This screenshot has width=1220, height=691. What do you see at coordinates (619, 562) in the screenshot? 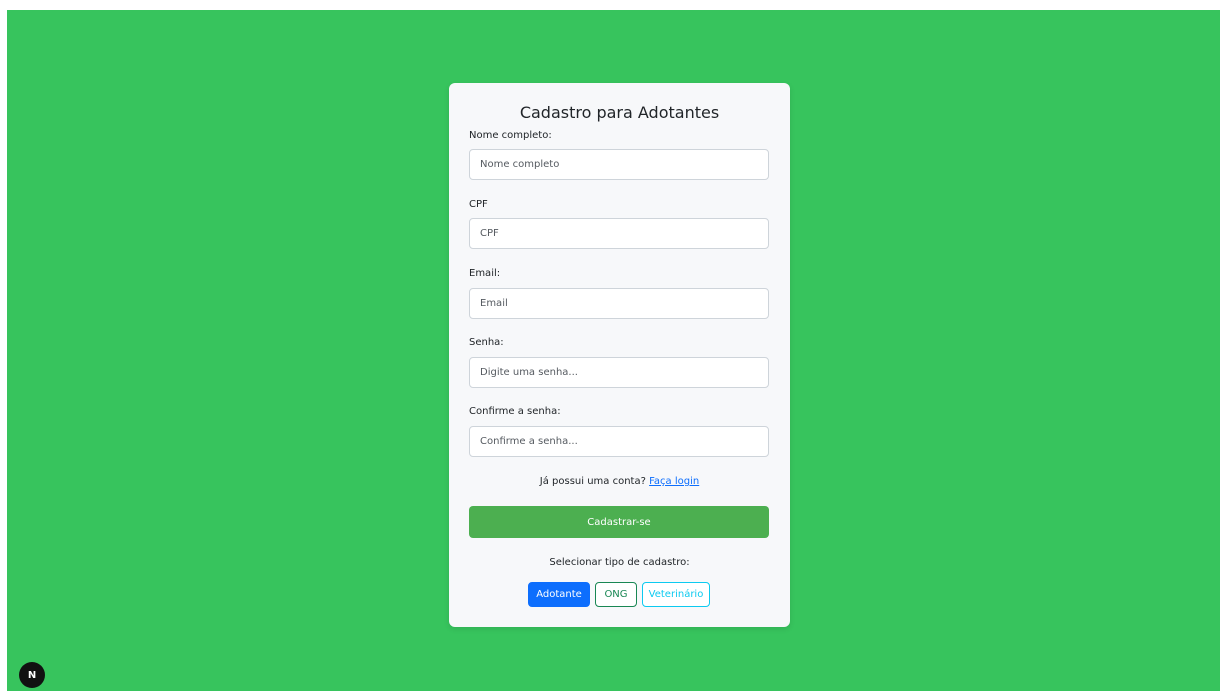
I see `account-type-label: Selecionar tipo de cadastro:` at bounding box center [619, 562].